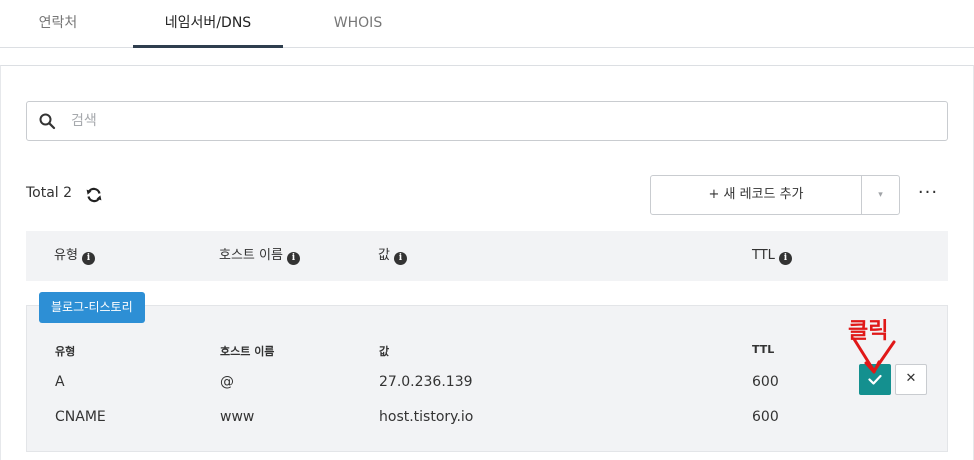  I want to click on row-1-ttl: 600, so click(765, 382).